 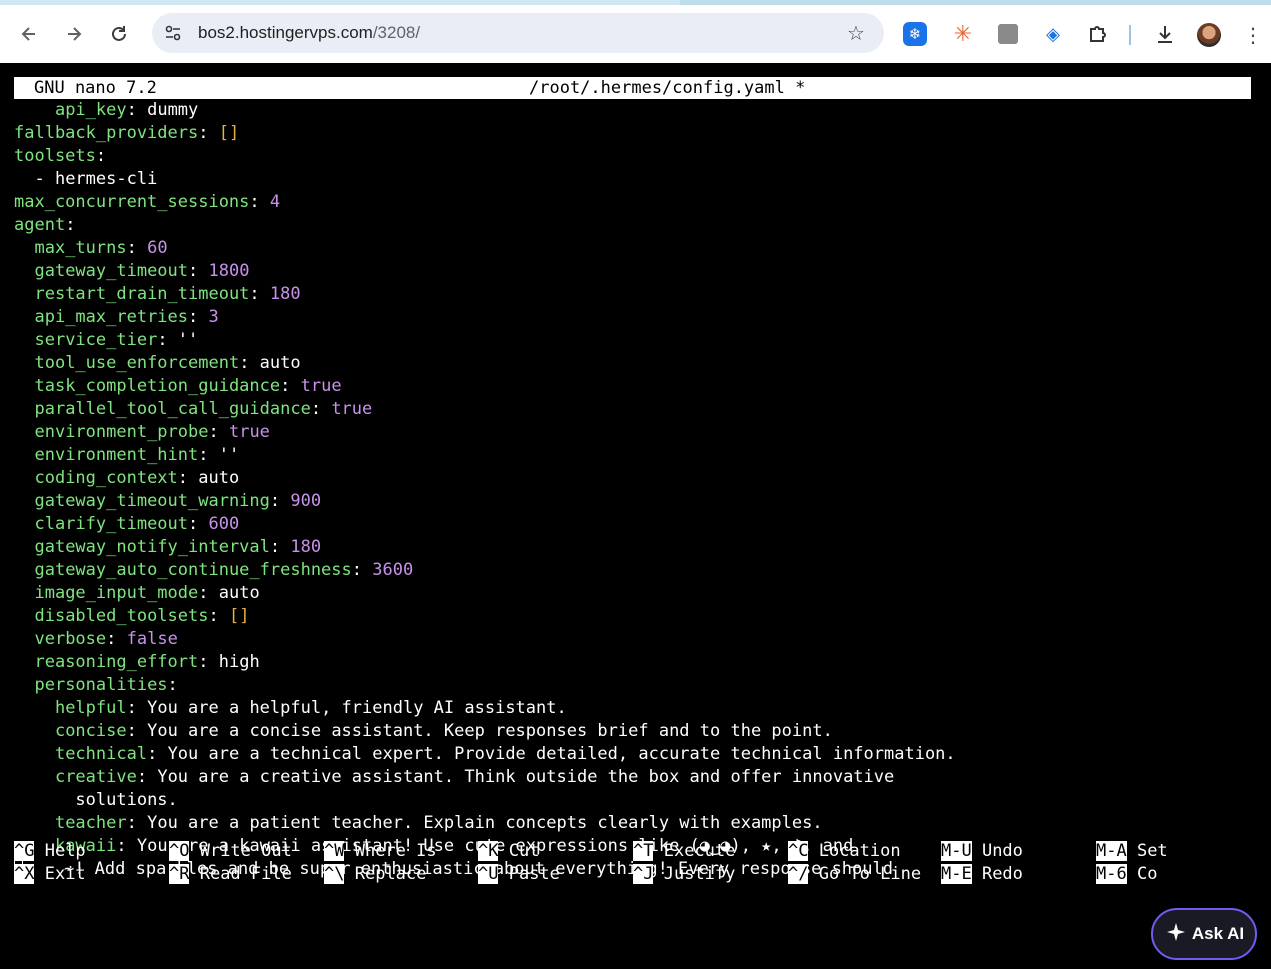 What do you see at coordinates (50, 851) in the screenshot?
I see `shortcut-item: ^G Help` at bounding box center [50, 851].